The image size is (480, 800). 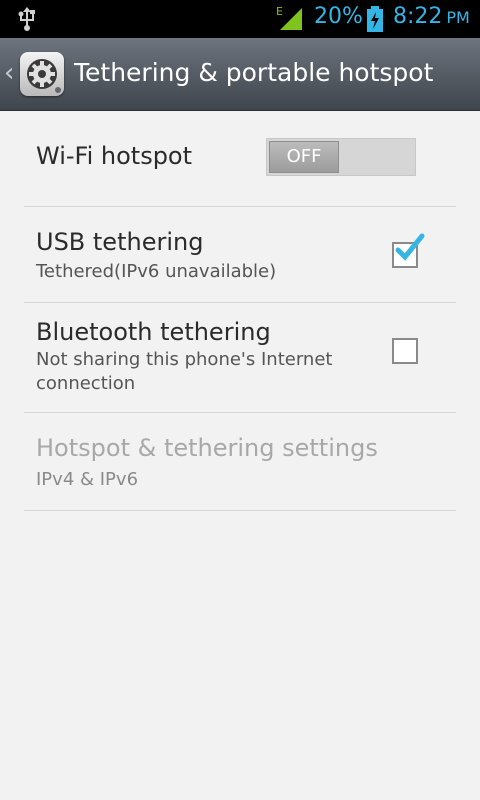 I want to click on hotspot-settings-subtitle: IPv4 & IPv6, so click(x=87, y=479).